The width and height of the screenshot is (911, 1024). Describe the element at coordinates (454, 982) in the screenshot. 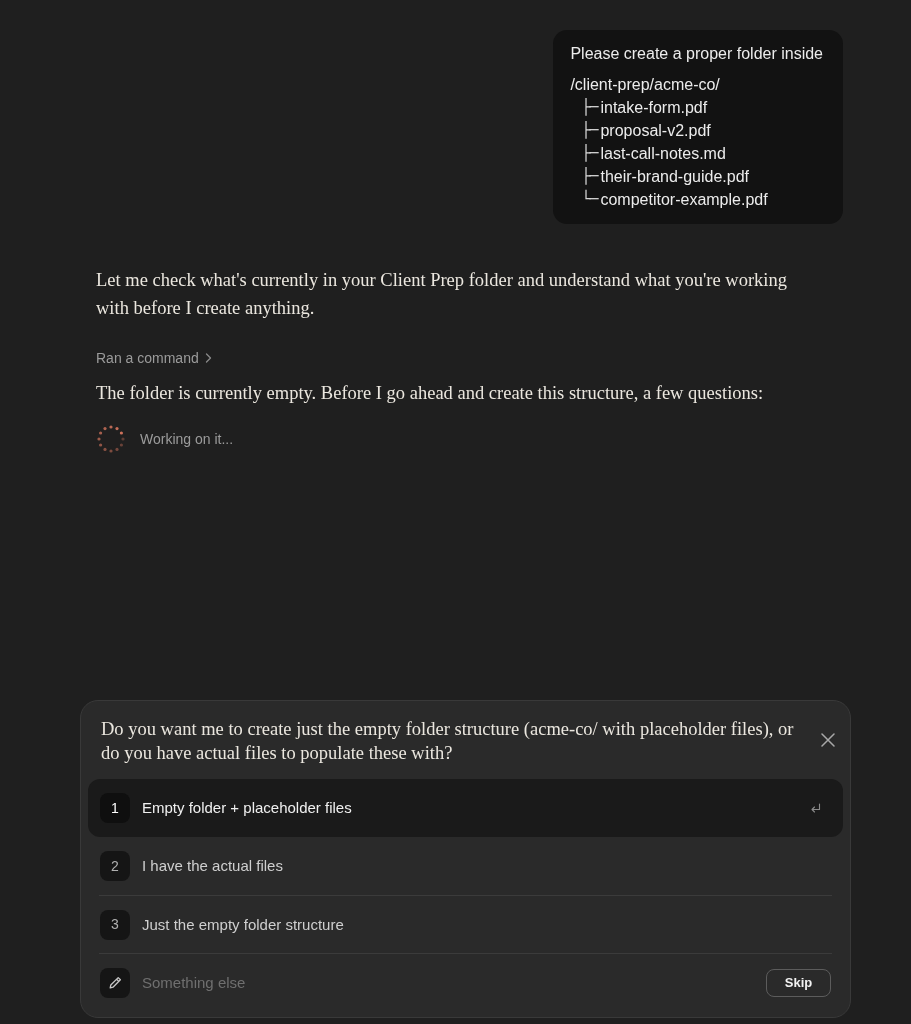

I see `answer-input-field: Something else` at that location.